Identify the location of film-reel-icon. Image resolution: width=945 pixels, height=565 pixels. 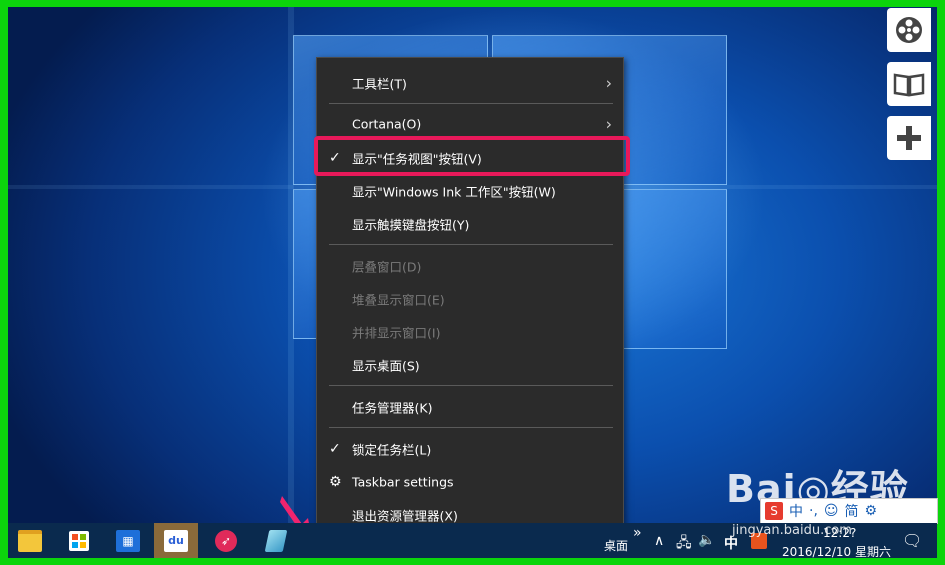
(909, 30).